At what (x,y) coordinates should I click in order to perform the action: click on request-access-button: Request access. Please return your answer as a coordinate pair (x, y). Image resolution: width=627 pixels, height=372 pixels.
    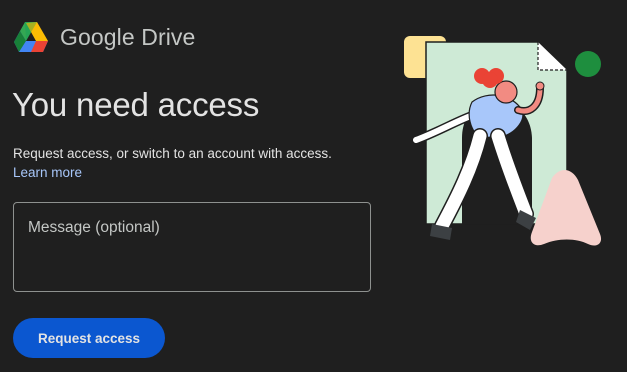
    Looking at the image, I should click on (89, 338).